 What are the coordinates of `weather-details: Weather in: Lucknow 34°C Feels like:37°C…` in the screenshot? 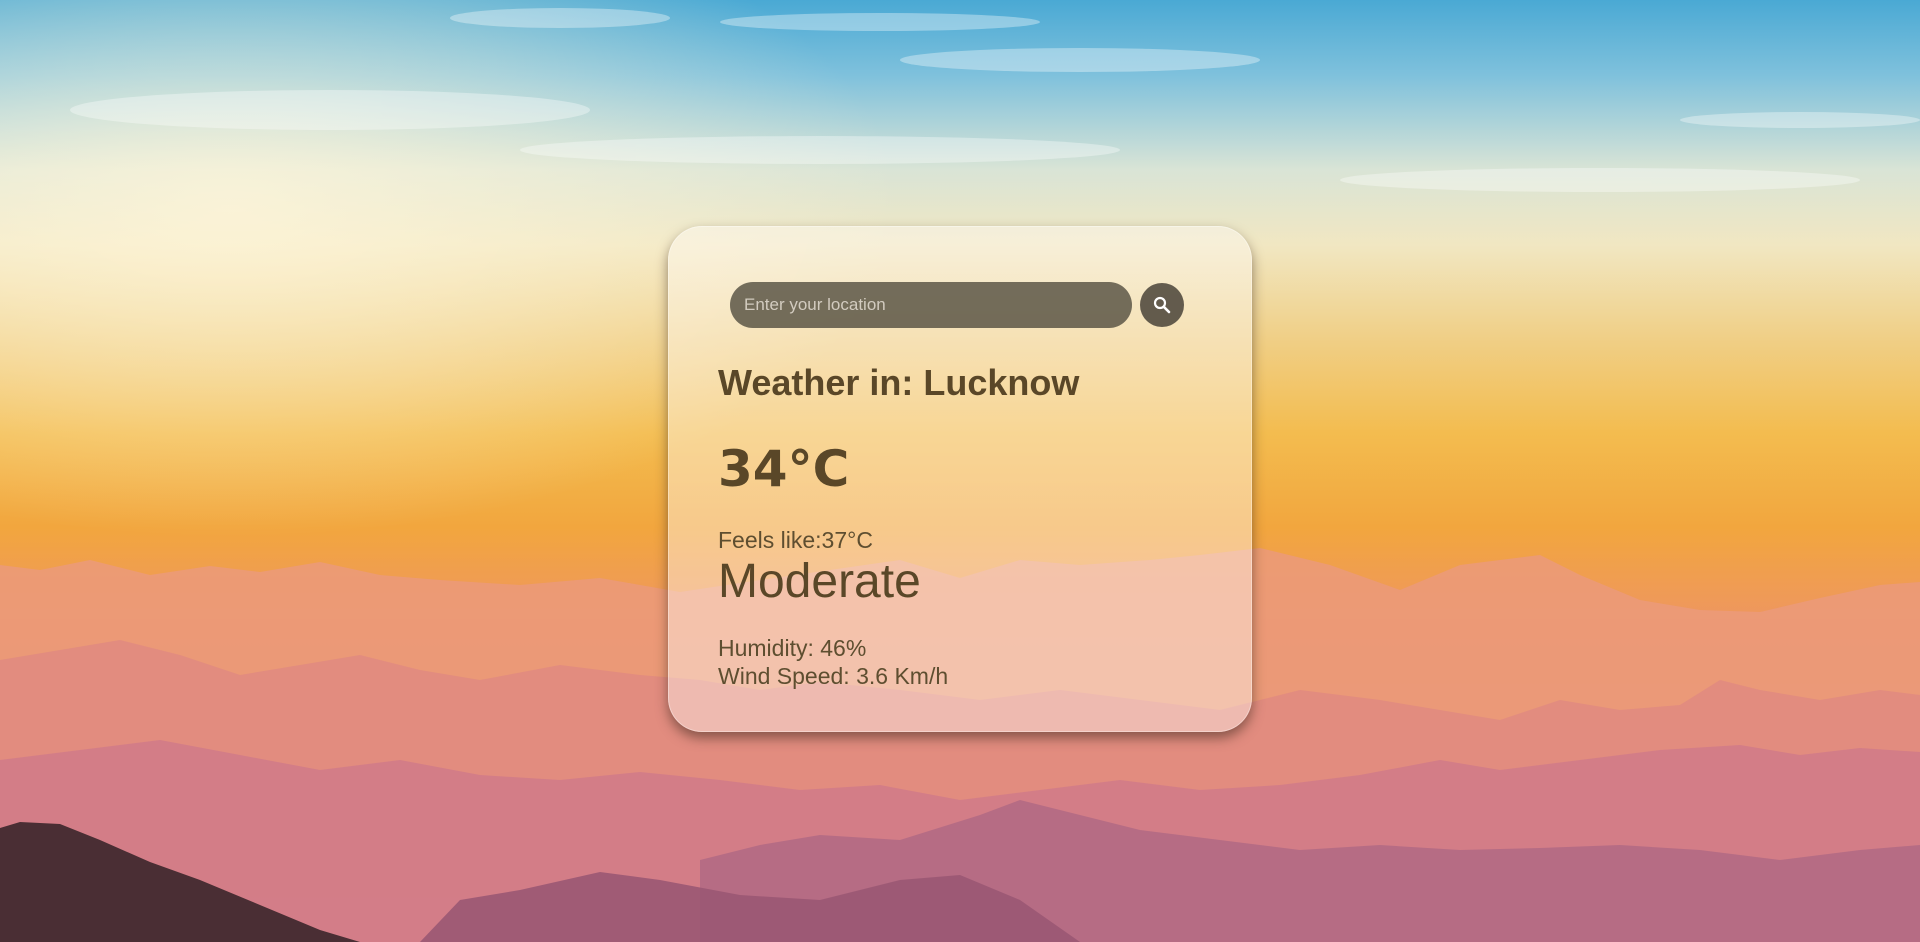 It's located at (898, 526).